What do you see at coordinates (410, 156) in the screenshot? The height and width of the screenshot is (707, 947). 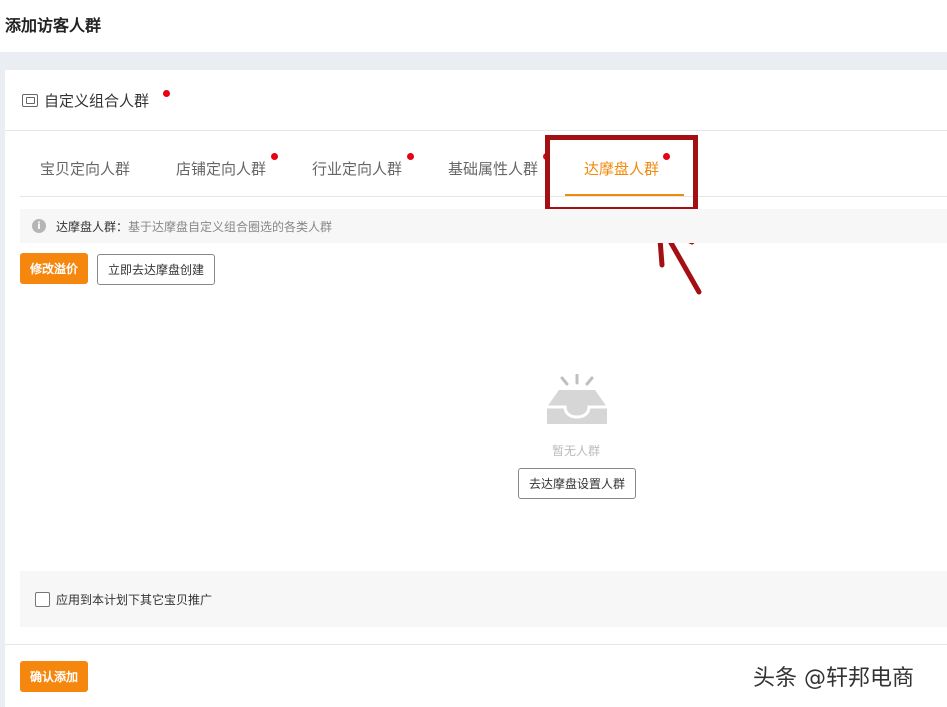 I see `tab-industry-dot` at bounding box center [410, 156].